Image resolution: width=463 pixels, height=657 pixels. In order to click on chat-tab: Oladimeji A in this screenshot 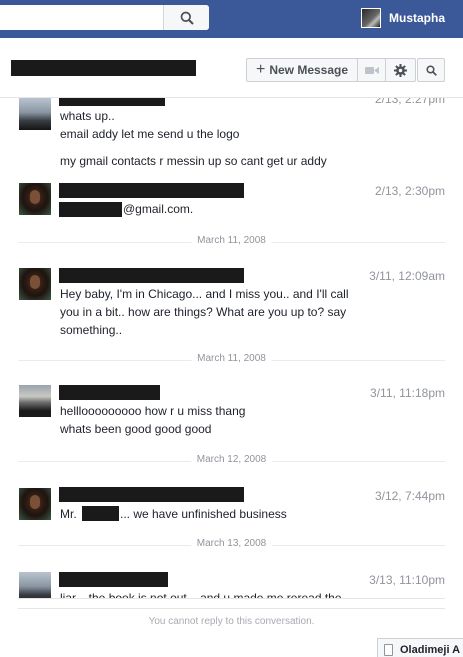, I will do `click(420, 647)`.